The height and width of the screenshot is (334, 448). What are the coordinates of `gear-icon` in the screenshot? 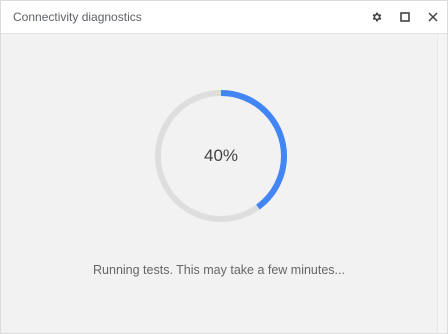 It's located at (377, 17).